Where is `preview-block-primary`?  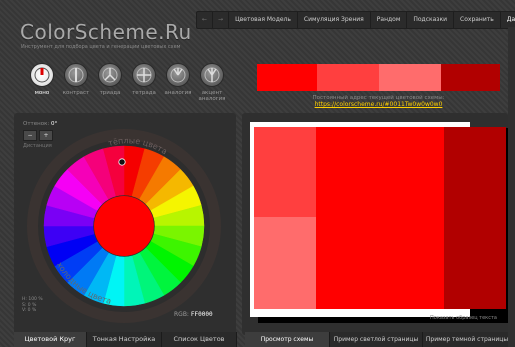
preview-block-primary is located at coordinates (380, 218).